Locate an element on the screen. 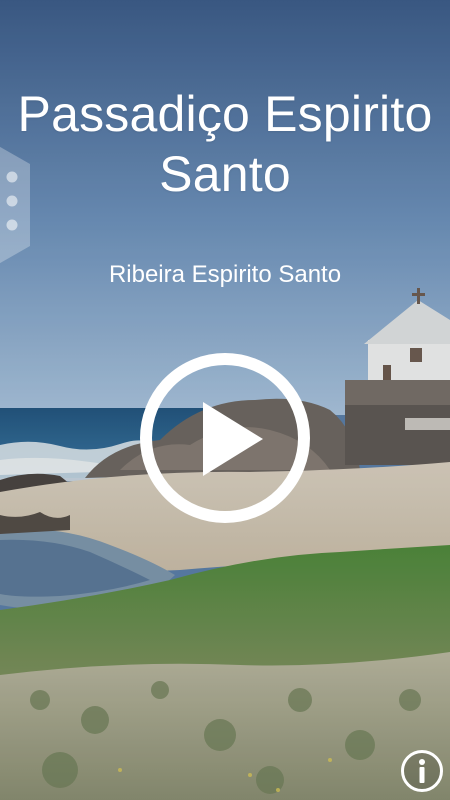  play-button is located at coordinates (225, 438).